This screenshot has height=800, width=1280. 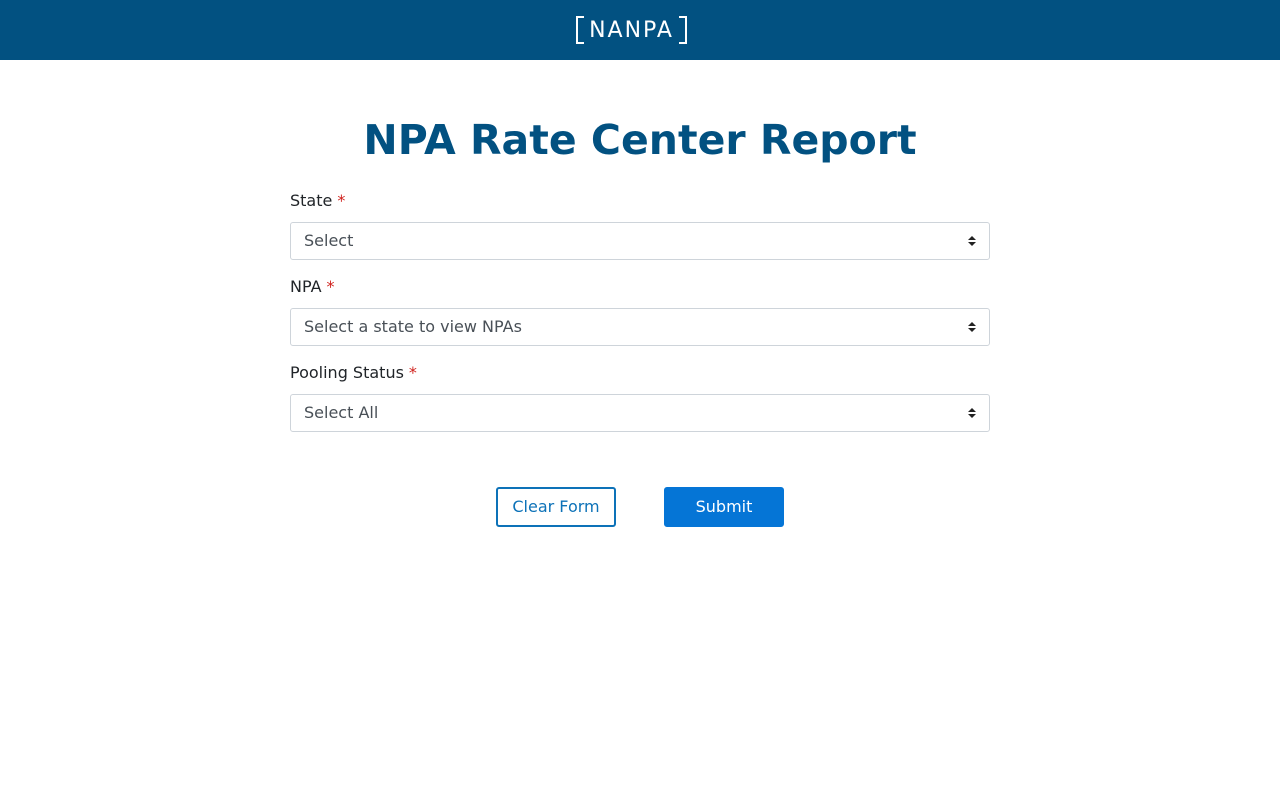 What do you see at coordinates (341, 412) in the screenshot?
I see `pooling-status-select-value: Select All` at bounding box center [341, 412].